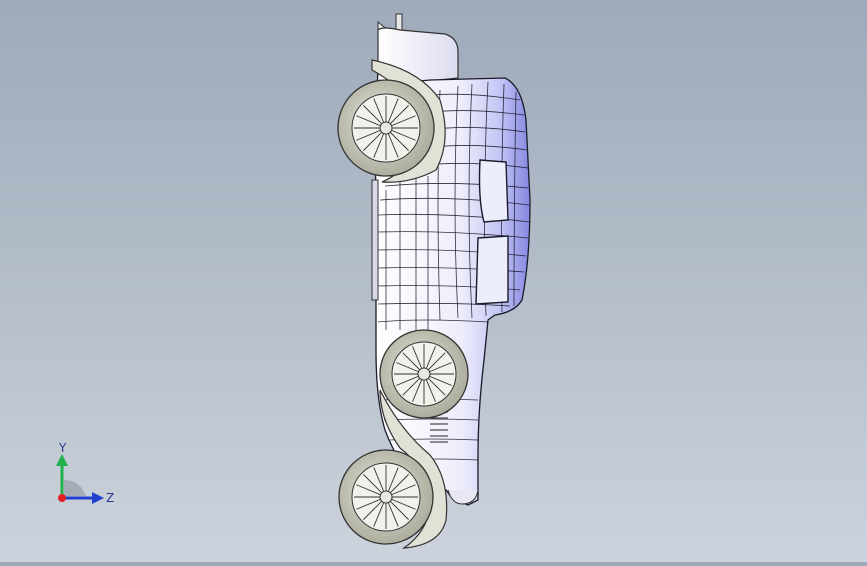 The height and width of the screenshot is (566, 867). Describe the element at coordinates (386, 497) in the screenshot. I see `rear-wheel` at that location.